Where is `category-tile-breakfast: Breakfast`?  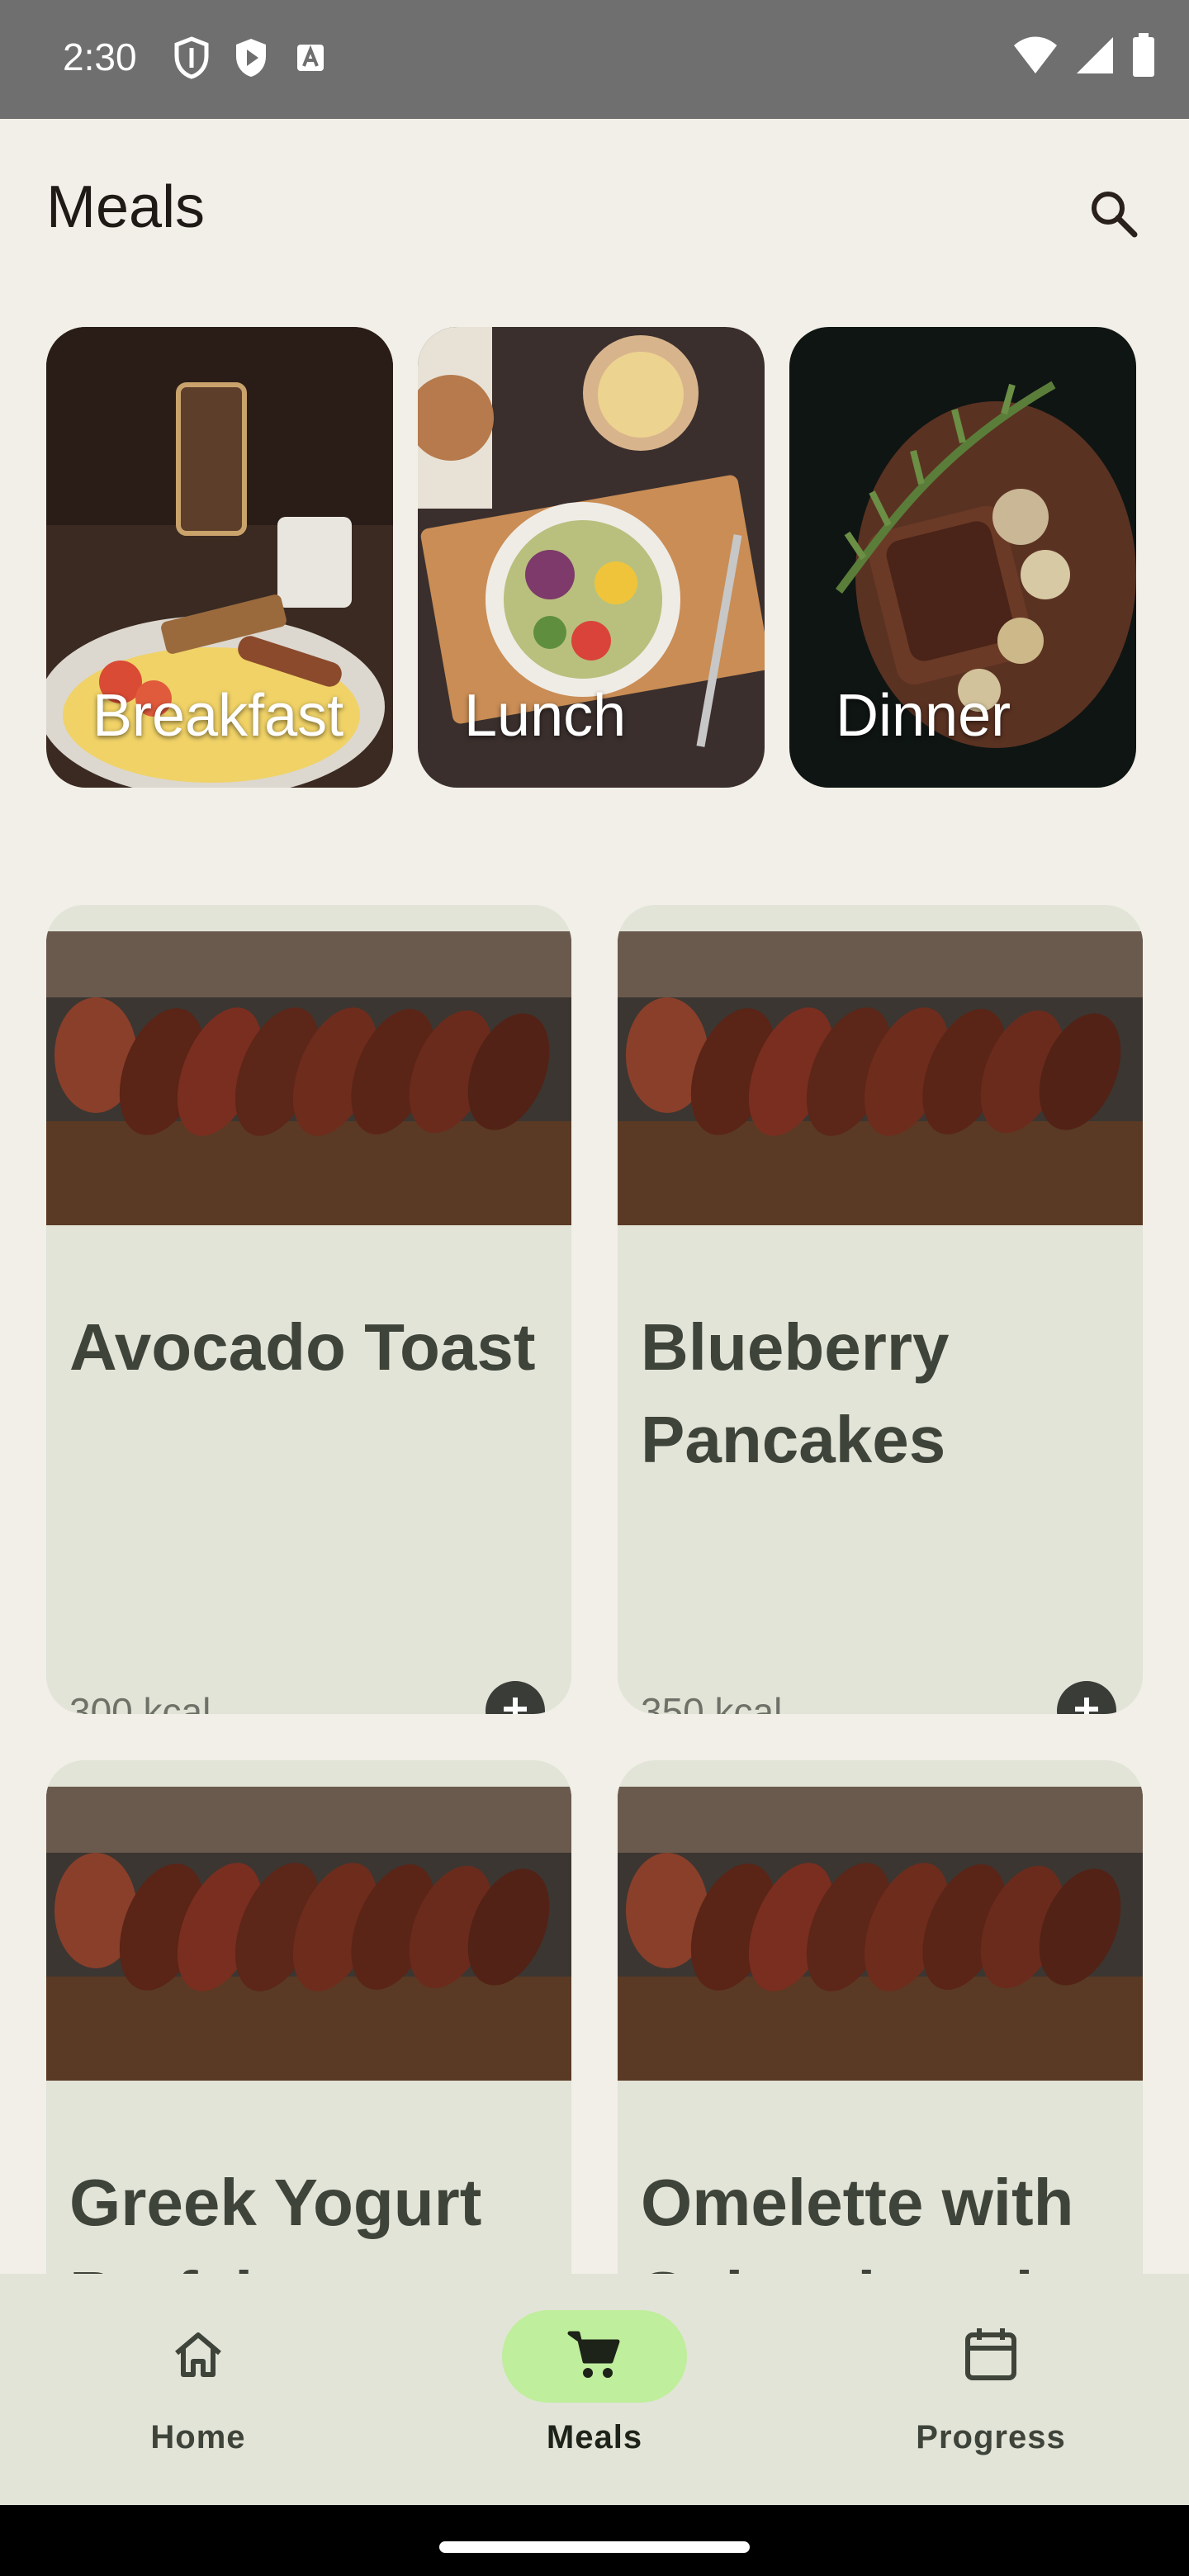 category-tile-breakfast: Breakfast is located at coordinates (219, 557).